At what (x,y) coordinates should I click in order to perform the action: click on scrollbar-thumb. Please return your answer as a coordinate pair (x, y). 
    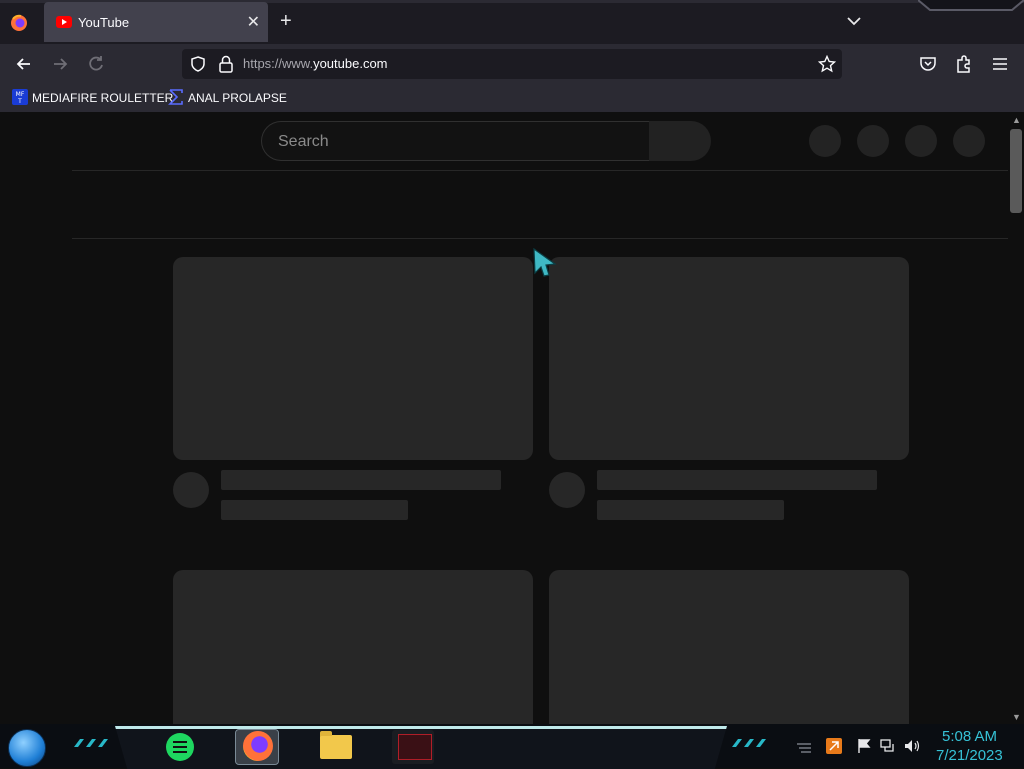
    Looking at the image, I should click on (1016, 171).